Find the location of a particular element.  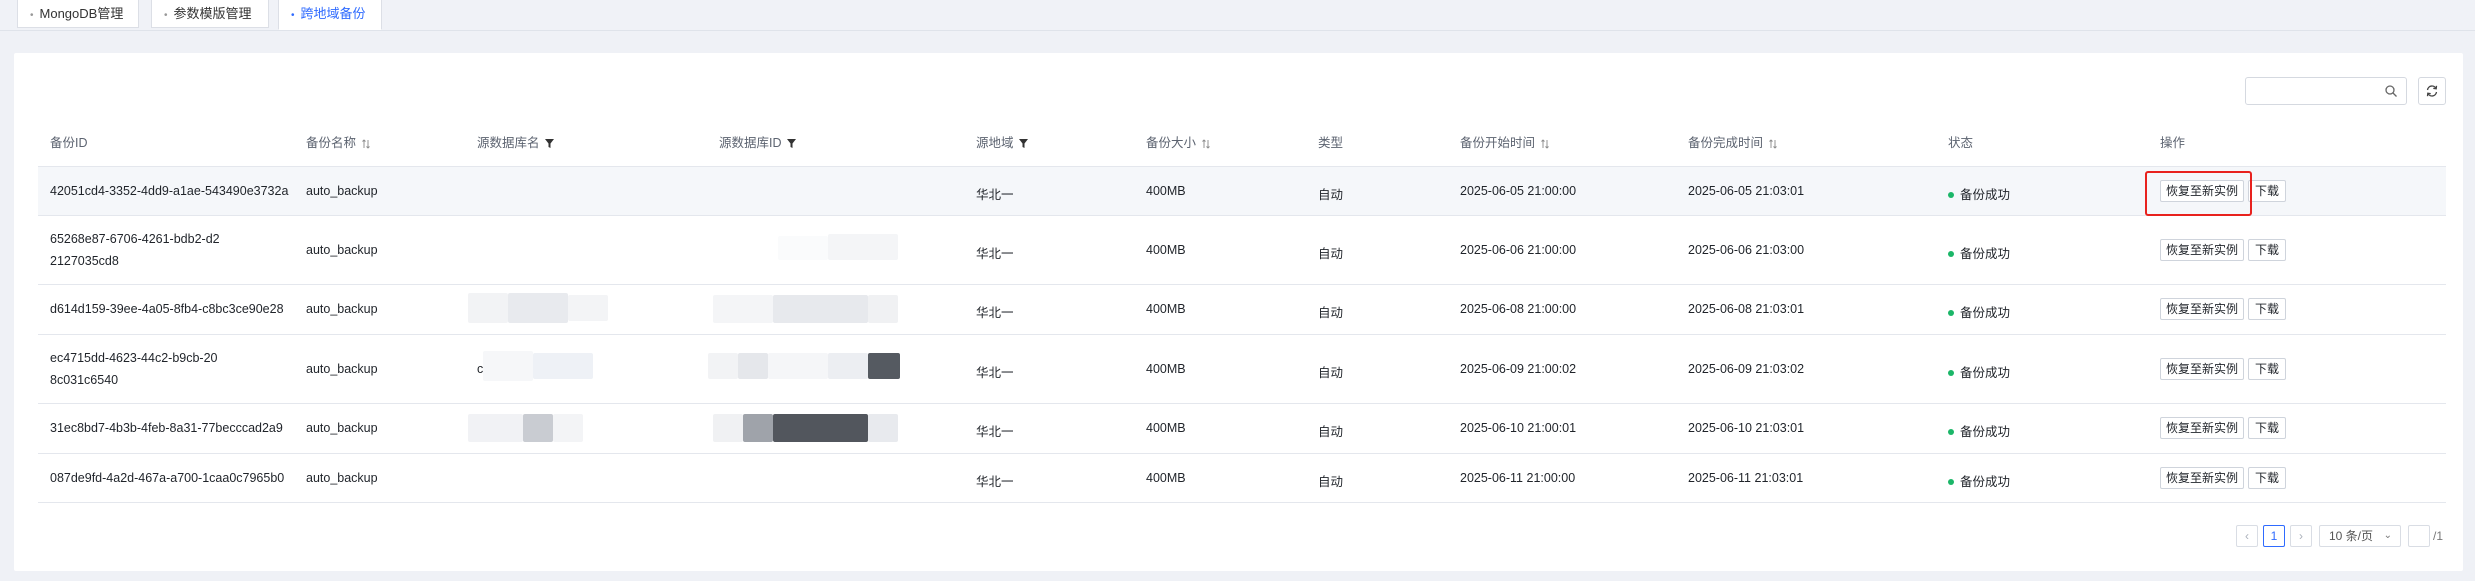

page-jump-input is located at coordinates (2419, 536).